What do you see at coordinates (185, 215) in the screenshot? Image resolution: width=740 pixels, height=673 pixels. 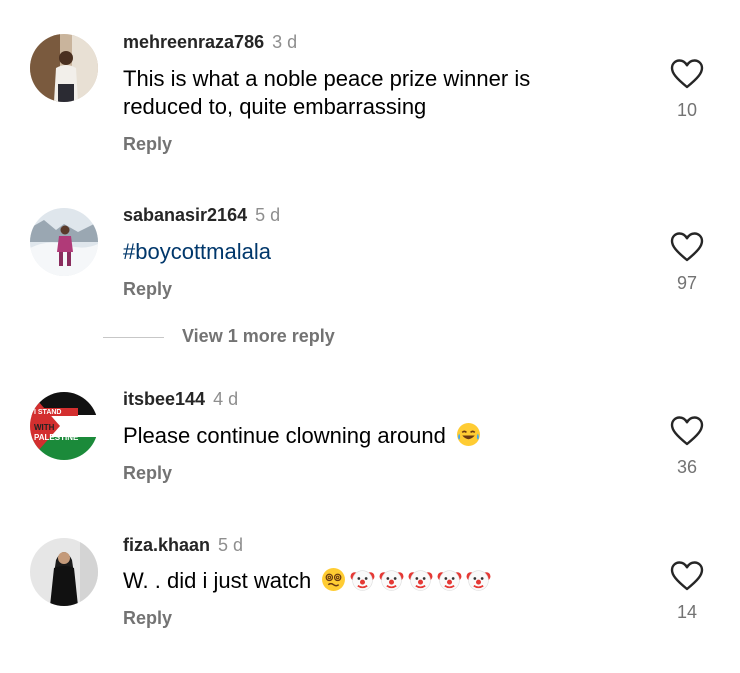 I see `username: sabanasir2164` at bounding box center [185, 215].